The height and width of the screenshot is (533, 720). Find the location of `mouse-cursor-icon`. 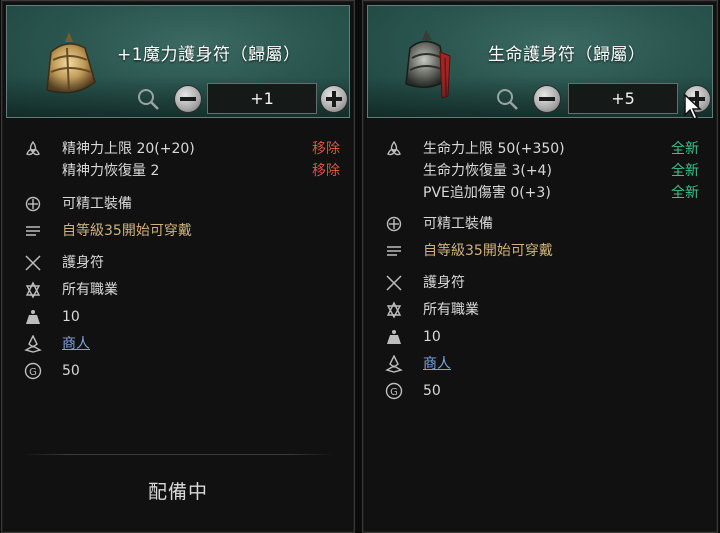

mouse-cursor-icon is located at coordinates (694, 107).